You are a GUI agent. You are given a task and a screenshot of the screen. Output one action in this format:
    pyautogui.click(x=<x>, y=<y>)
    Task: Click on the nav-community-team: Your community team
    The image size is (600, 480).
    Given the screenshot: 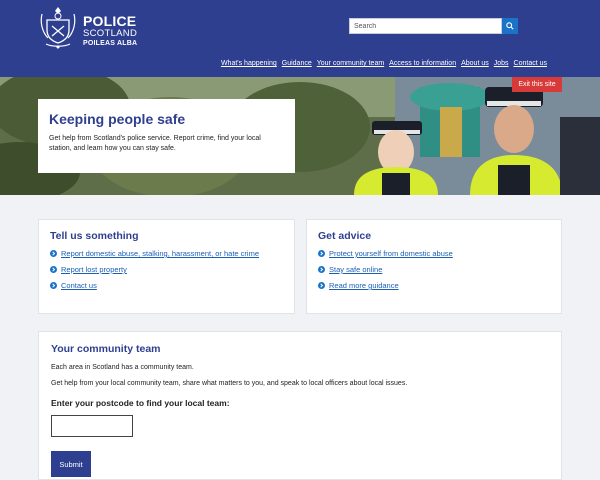 What is the action you would take?
    pyautogui.click(x=350, y=63)
    